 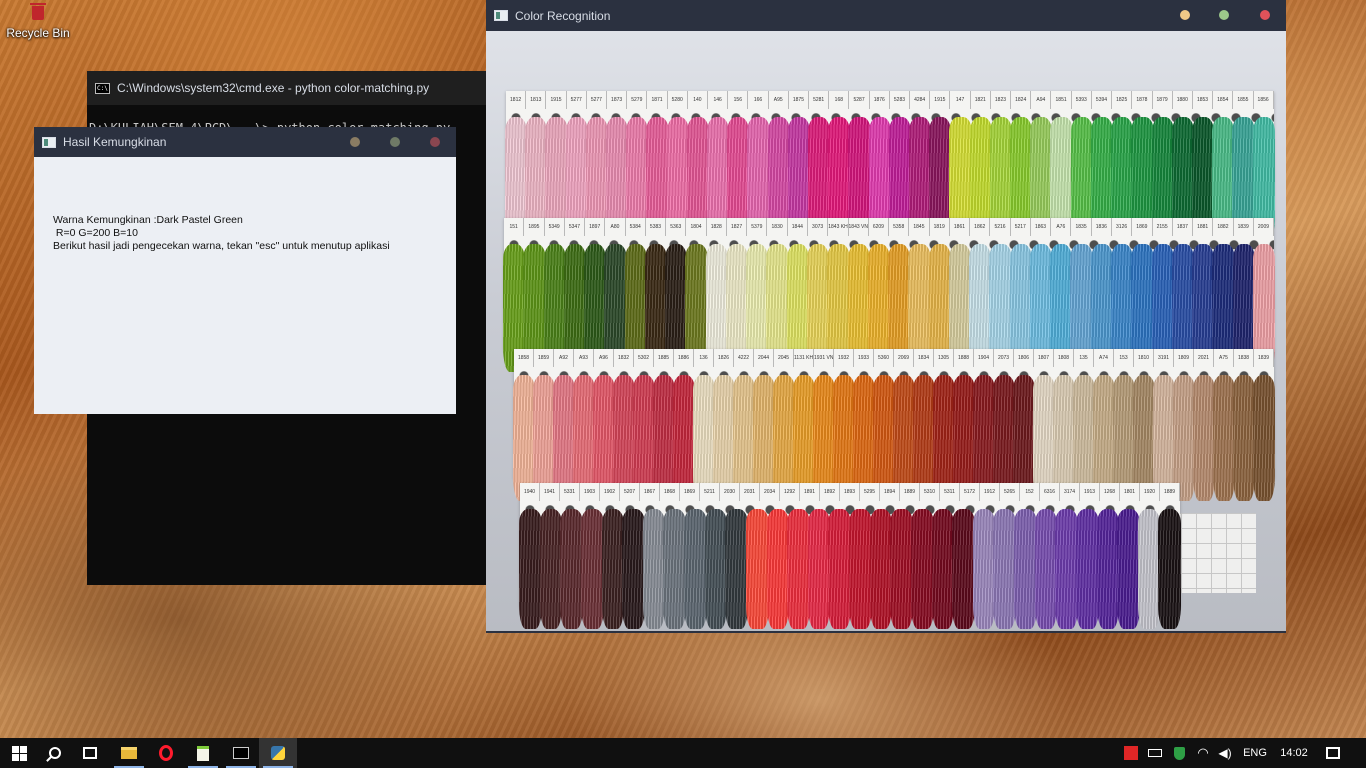 I want to click on yarn-code-label: 2155, so click(x=1163, y=227).